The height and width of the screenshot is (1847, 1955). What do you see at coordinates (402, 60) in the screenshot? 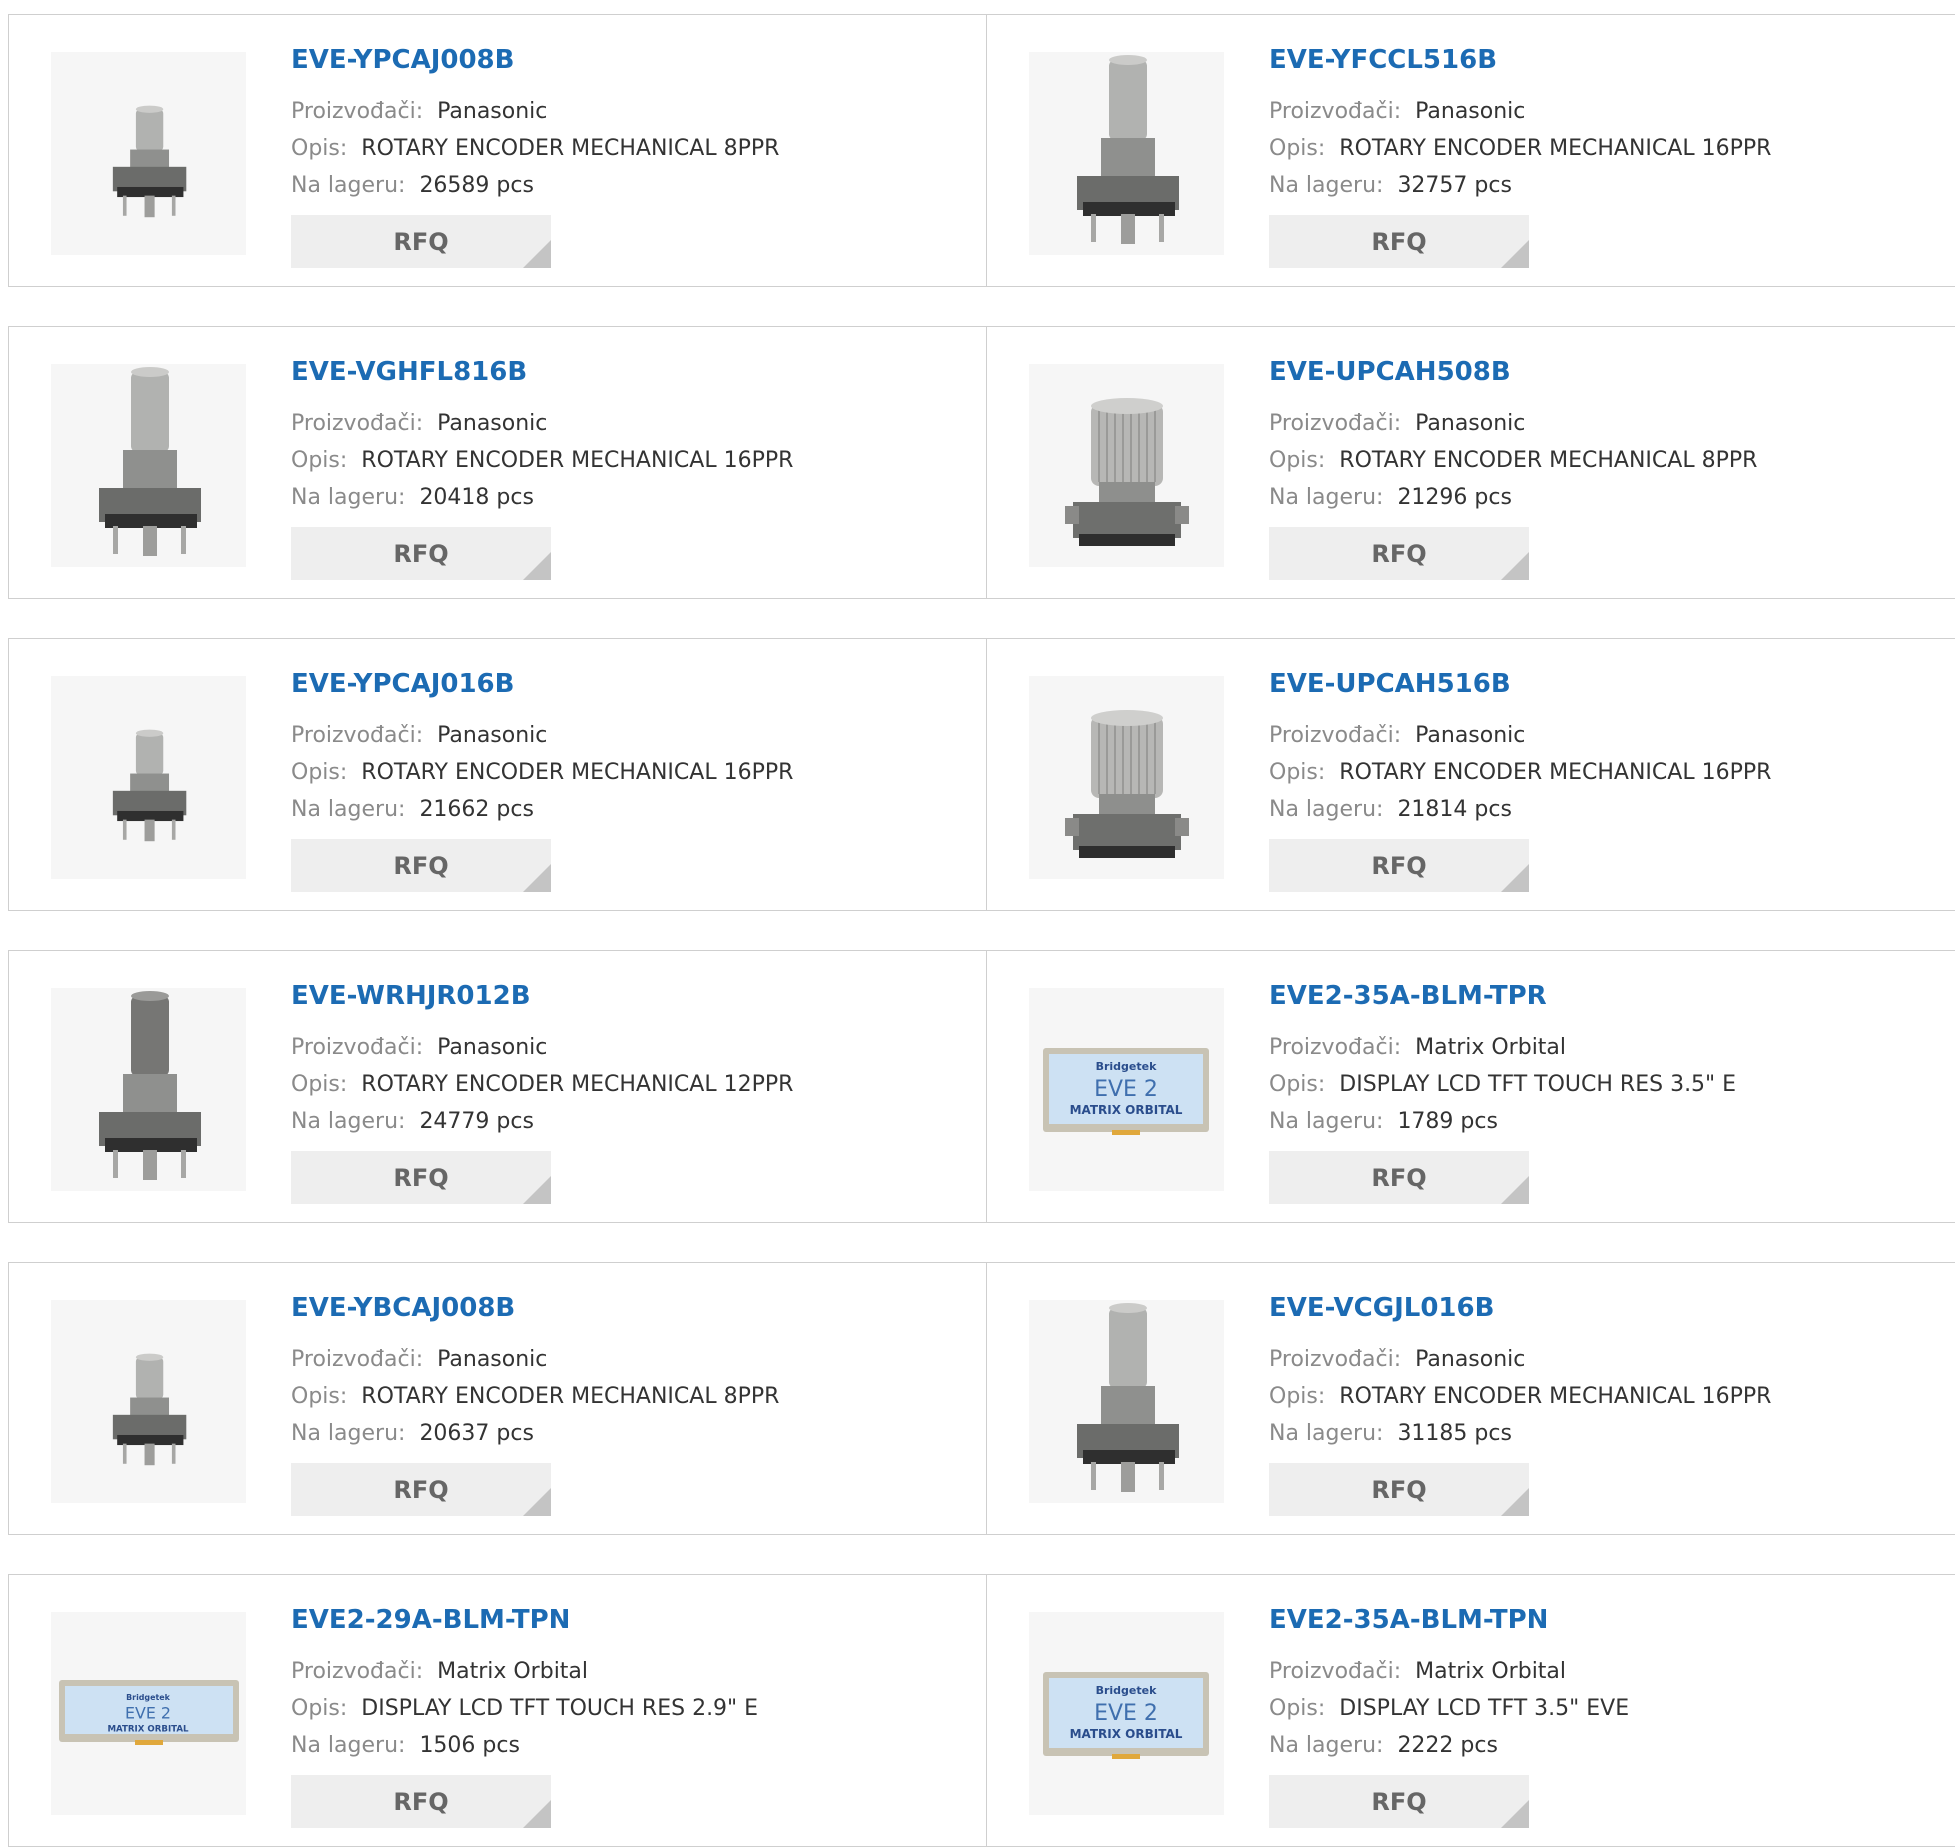
I see `product-title-link: EVE-YPCAJ008B` at bounding box center [402, 60].